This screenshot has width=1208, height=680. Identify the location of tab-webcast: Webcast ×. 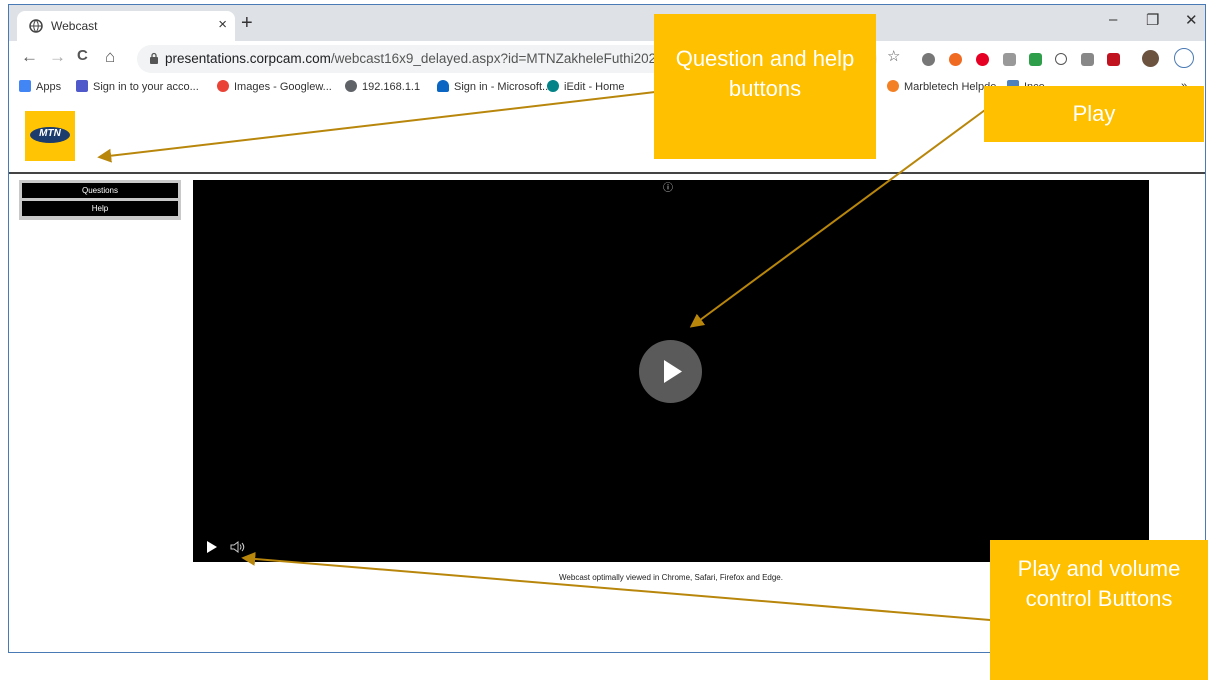
(126, 26).